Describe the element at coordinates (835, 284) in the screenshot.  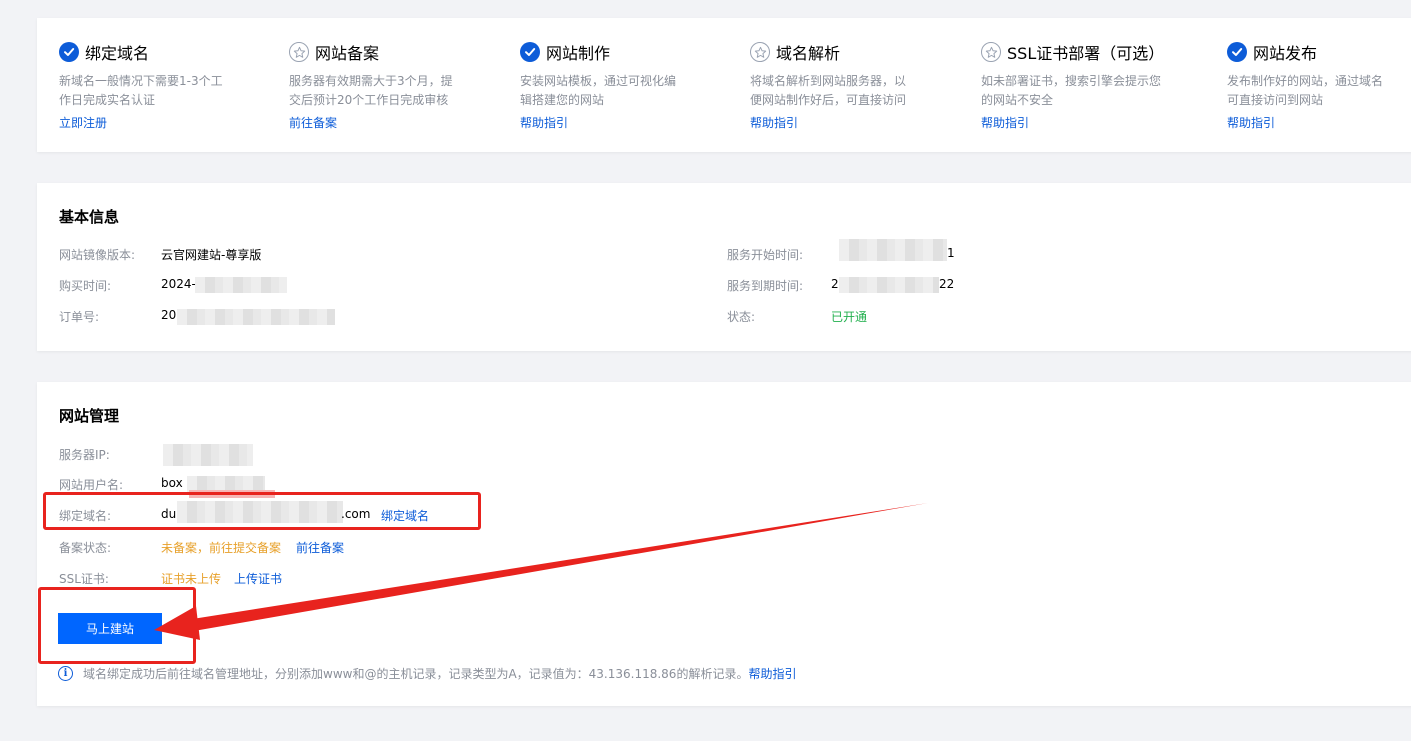
I see `service-end-value-prefix: 2` at that location.